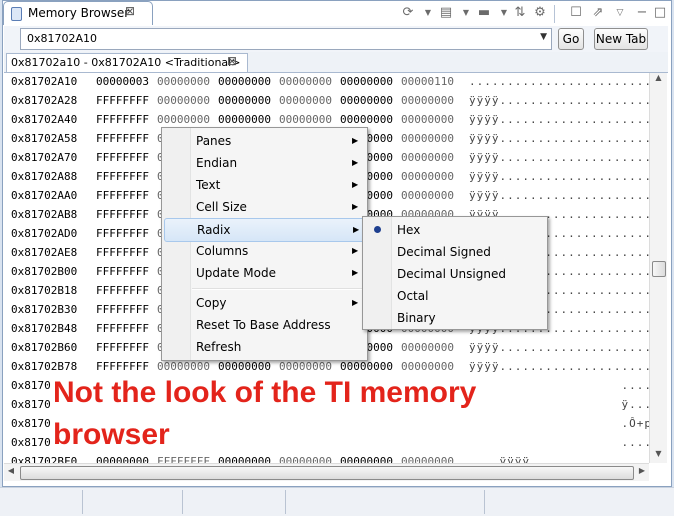 This screenshot has height=516, width=674. I want to click on export-icon: ⇗, so click(598, 13).